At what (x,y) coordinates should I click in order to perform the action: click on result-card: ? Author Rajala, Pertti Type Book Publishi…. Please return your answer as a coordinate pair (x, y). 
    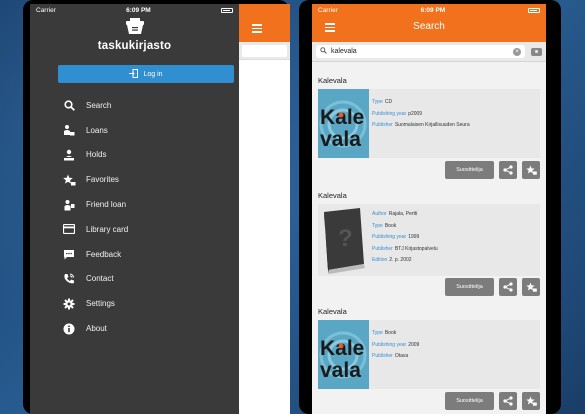
    Looking at the image, I should click on (429, 240).